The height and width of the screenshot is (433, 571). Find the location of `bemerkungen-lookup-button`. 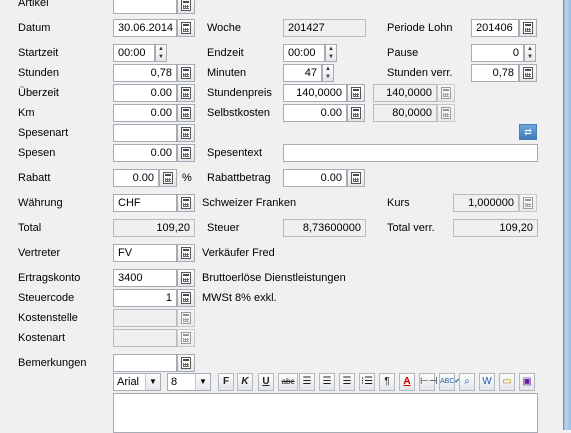

bemerkungen-lookup-button is located at coordinates (186, 363).